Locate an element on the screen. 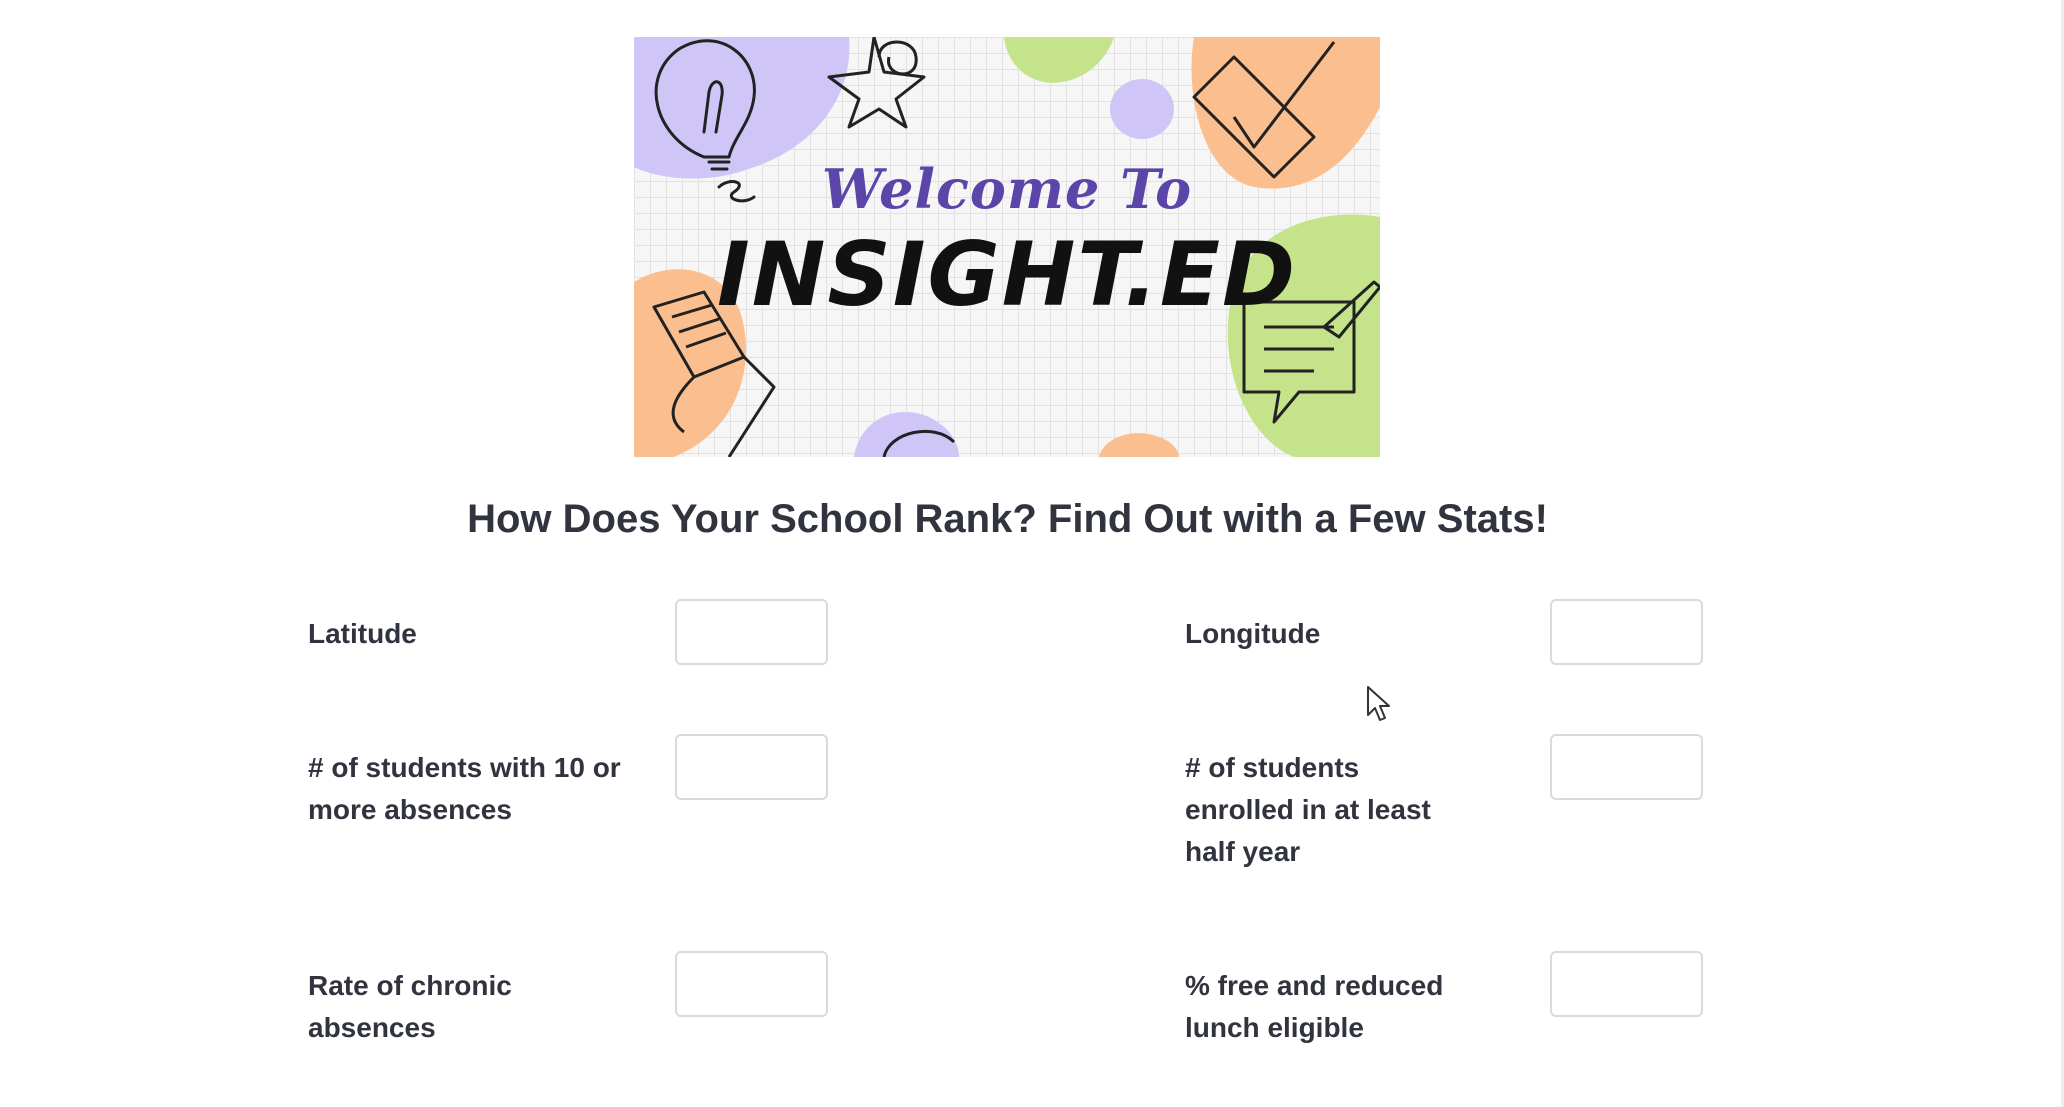  chronic-absence-rate-label: Rate of chronic absences is located at coordinates (410, 1006).